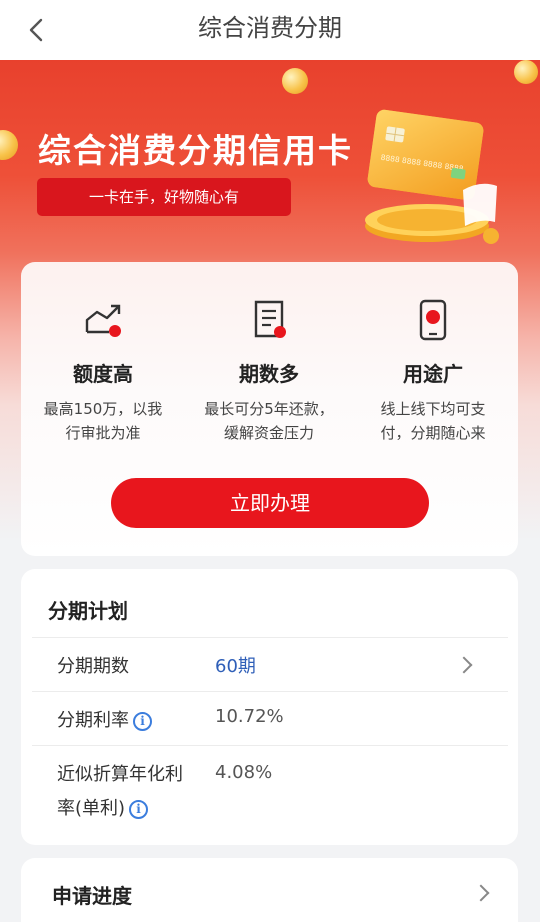 The width and height of the screenshot is (540, 922). I want to click on feature-desc: 线上线下均可支 付，分期随心来, so click(433, 421).